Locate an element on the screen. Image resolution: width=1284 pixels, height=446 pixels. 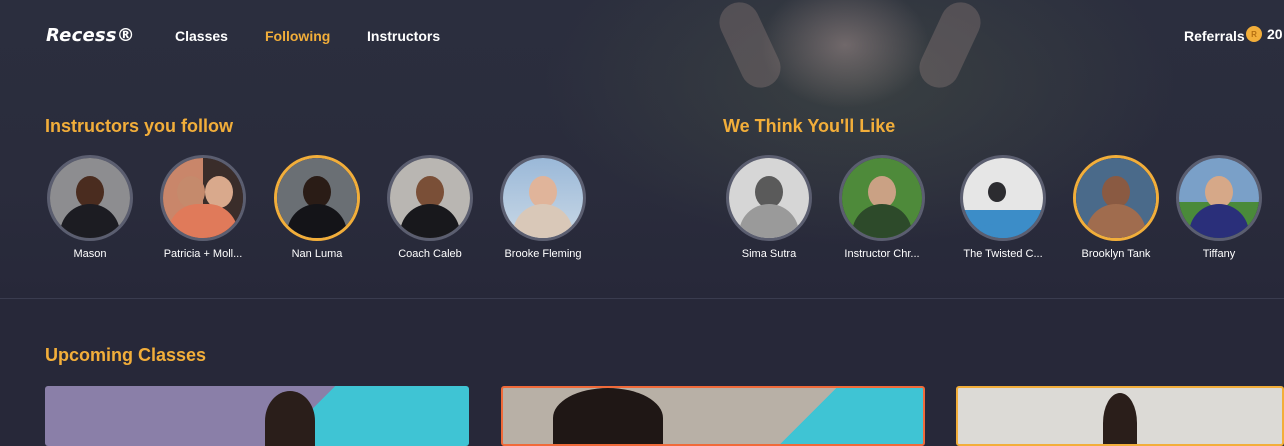
instructor-name: Tiffany is located at coordinates (1219, 254).